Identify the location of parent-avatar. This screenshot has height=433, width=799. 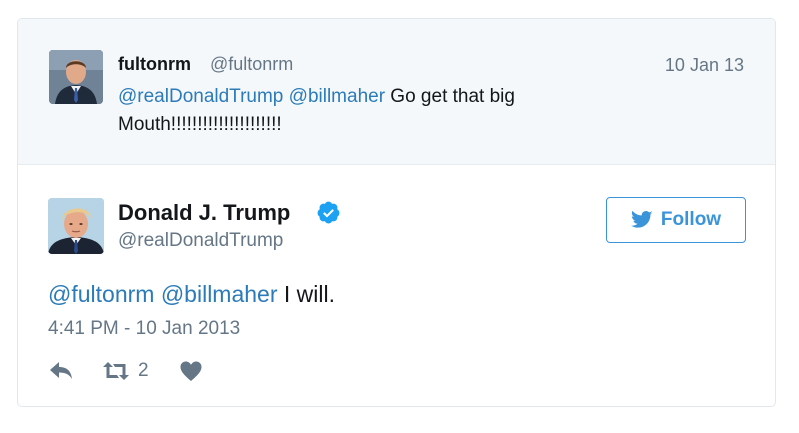
(76, 77).